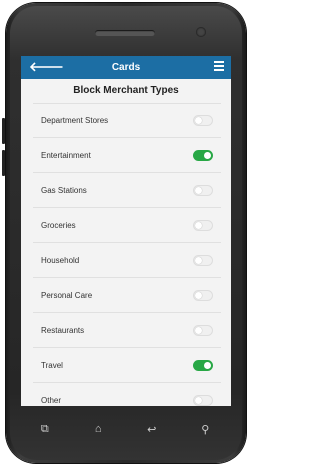 This screenshot has width=320, height=466. I want to click on list-item: Department Stores, so click(127, 120).